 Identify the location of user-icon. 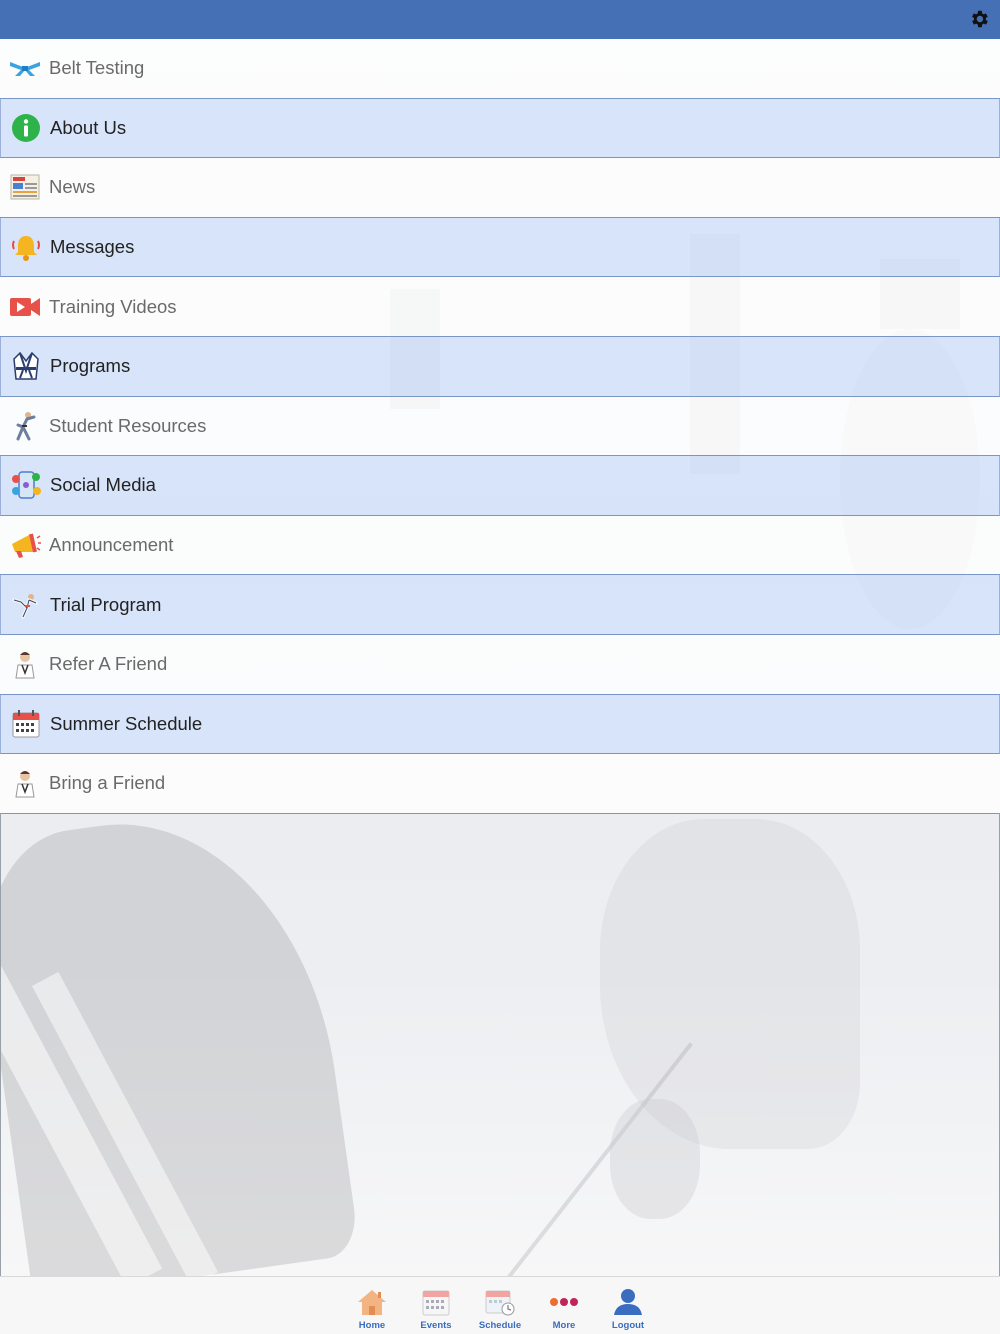
(628, 1302).